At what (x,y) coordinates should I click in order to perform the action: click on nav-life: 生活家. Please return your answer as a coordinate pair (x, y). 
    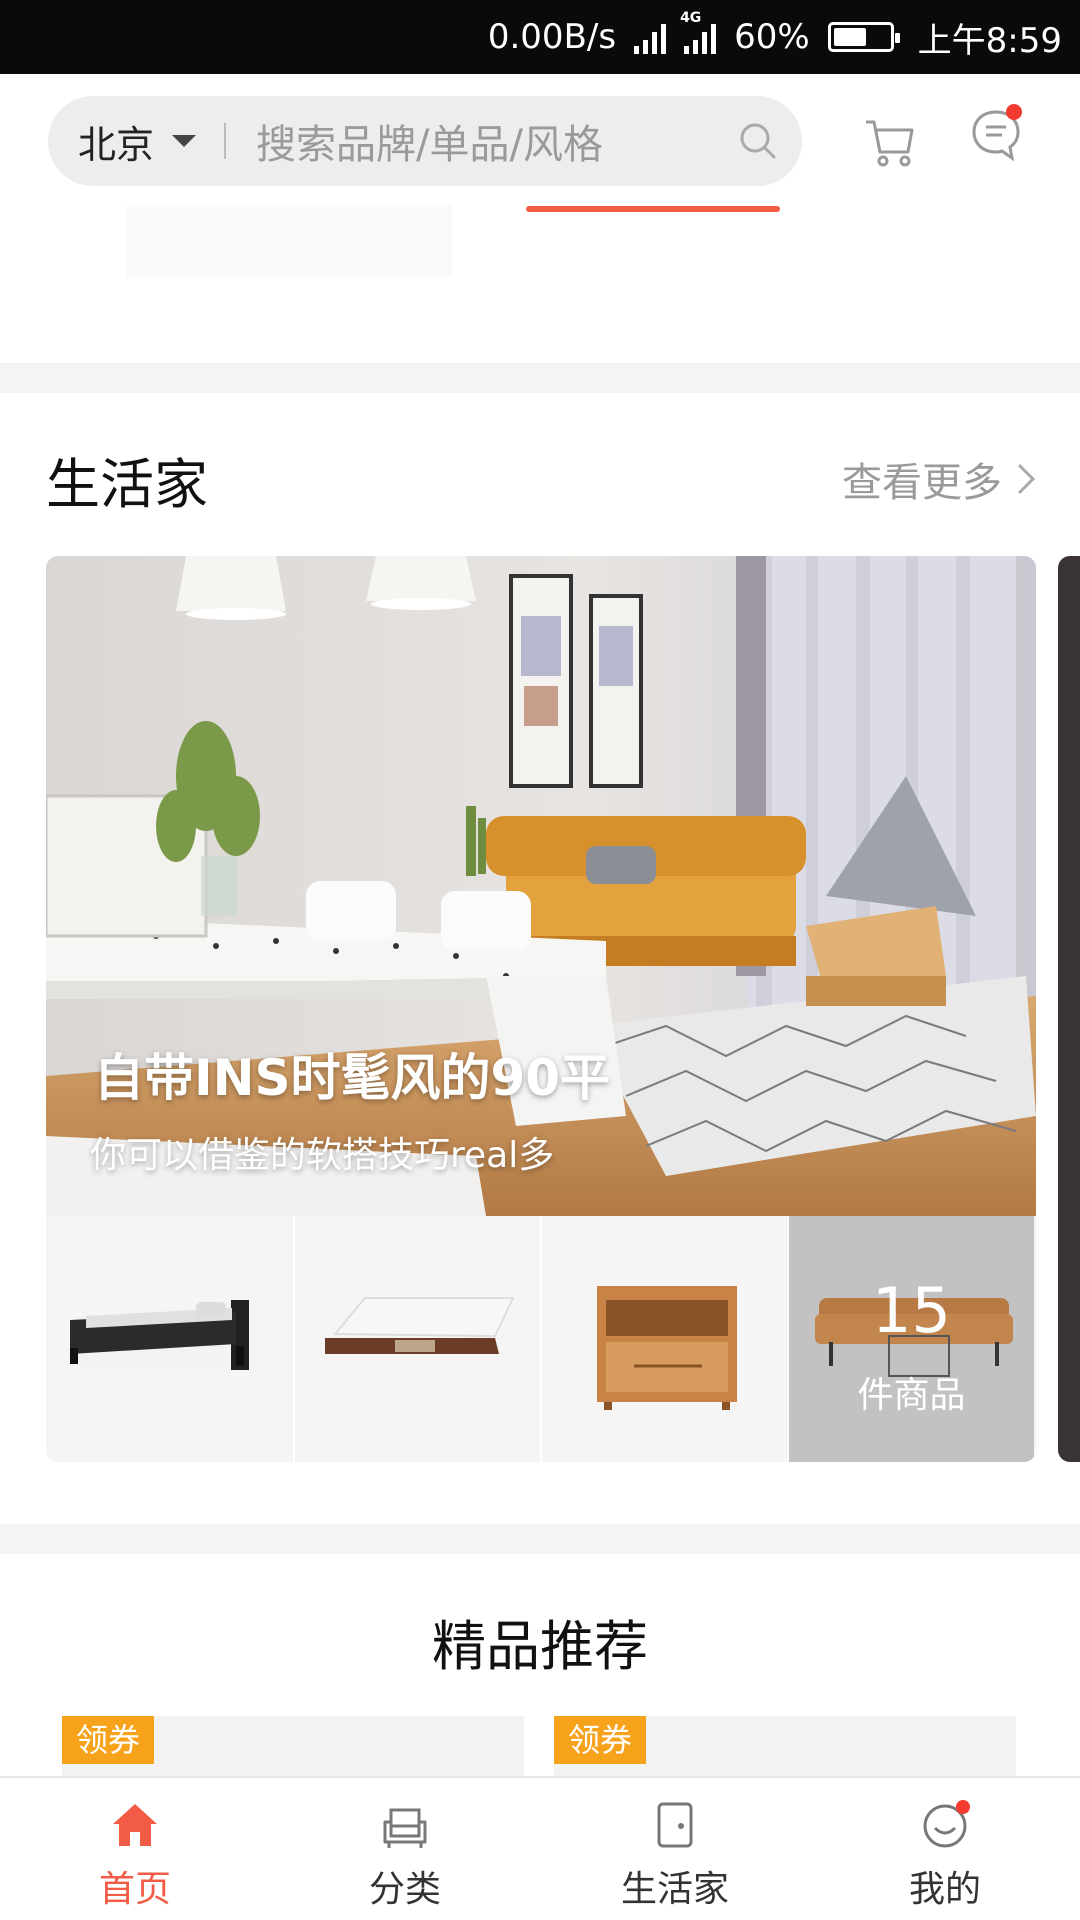
    Looking at the image, I should click on (675, 1849).